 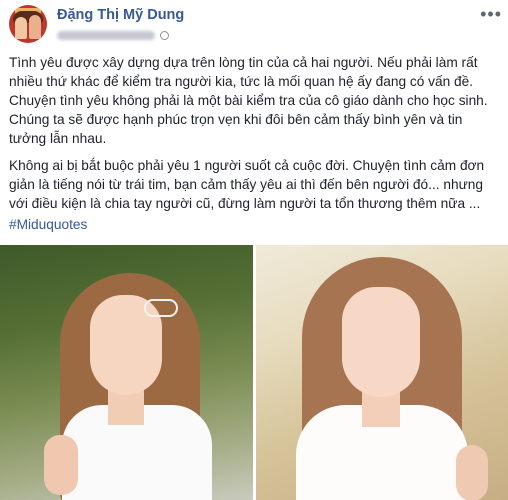 I want to click on hashtag-link: #Miduquotes, so click(x=48, y=224).